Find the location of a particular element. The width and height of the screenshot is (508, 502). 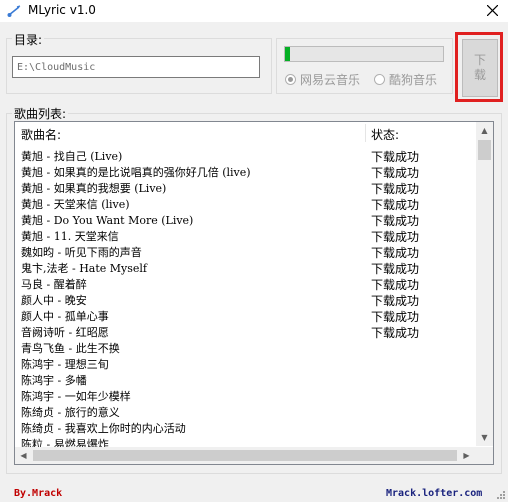

horizontal-scroll-thumb is located at coordinates (245, 455).